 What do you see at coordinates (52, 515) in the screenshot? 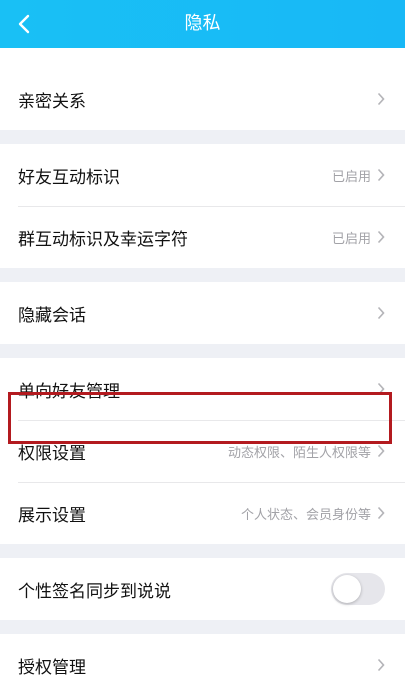
I see `row-label: 展示设置` at bounding box center [52, 515].